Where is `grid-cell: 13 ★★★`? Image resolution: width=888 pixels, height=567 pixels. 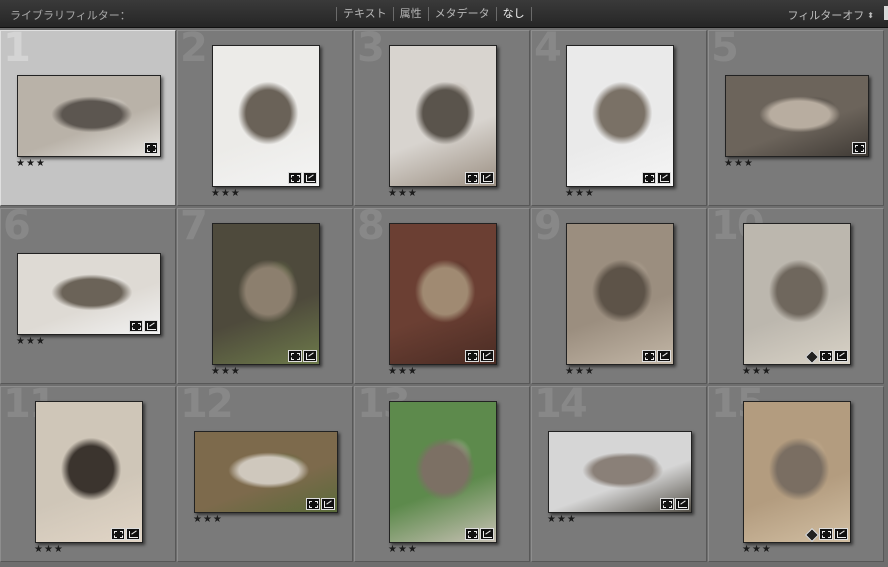
grid-cell: 13 ★★★ is located at coordinates (442, 474).